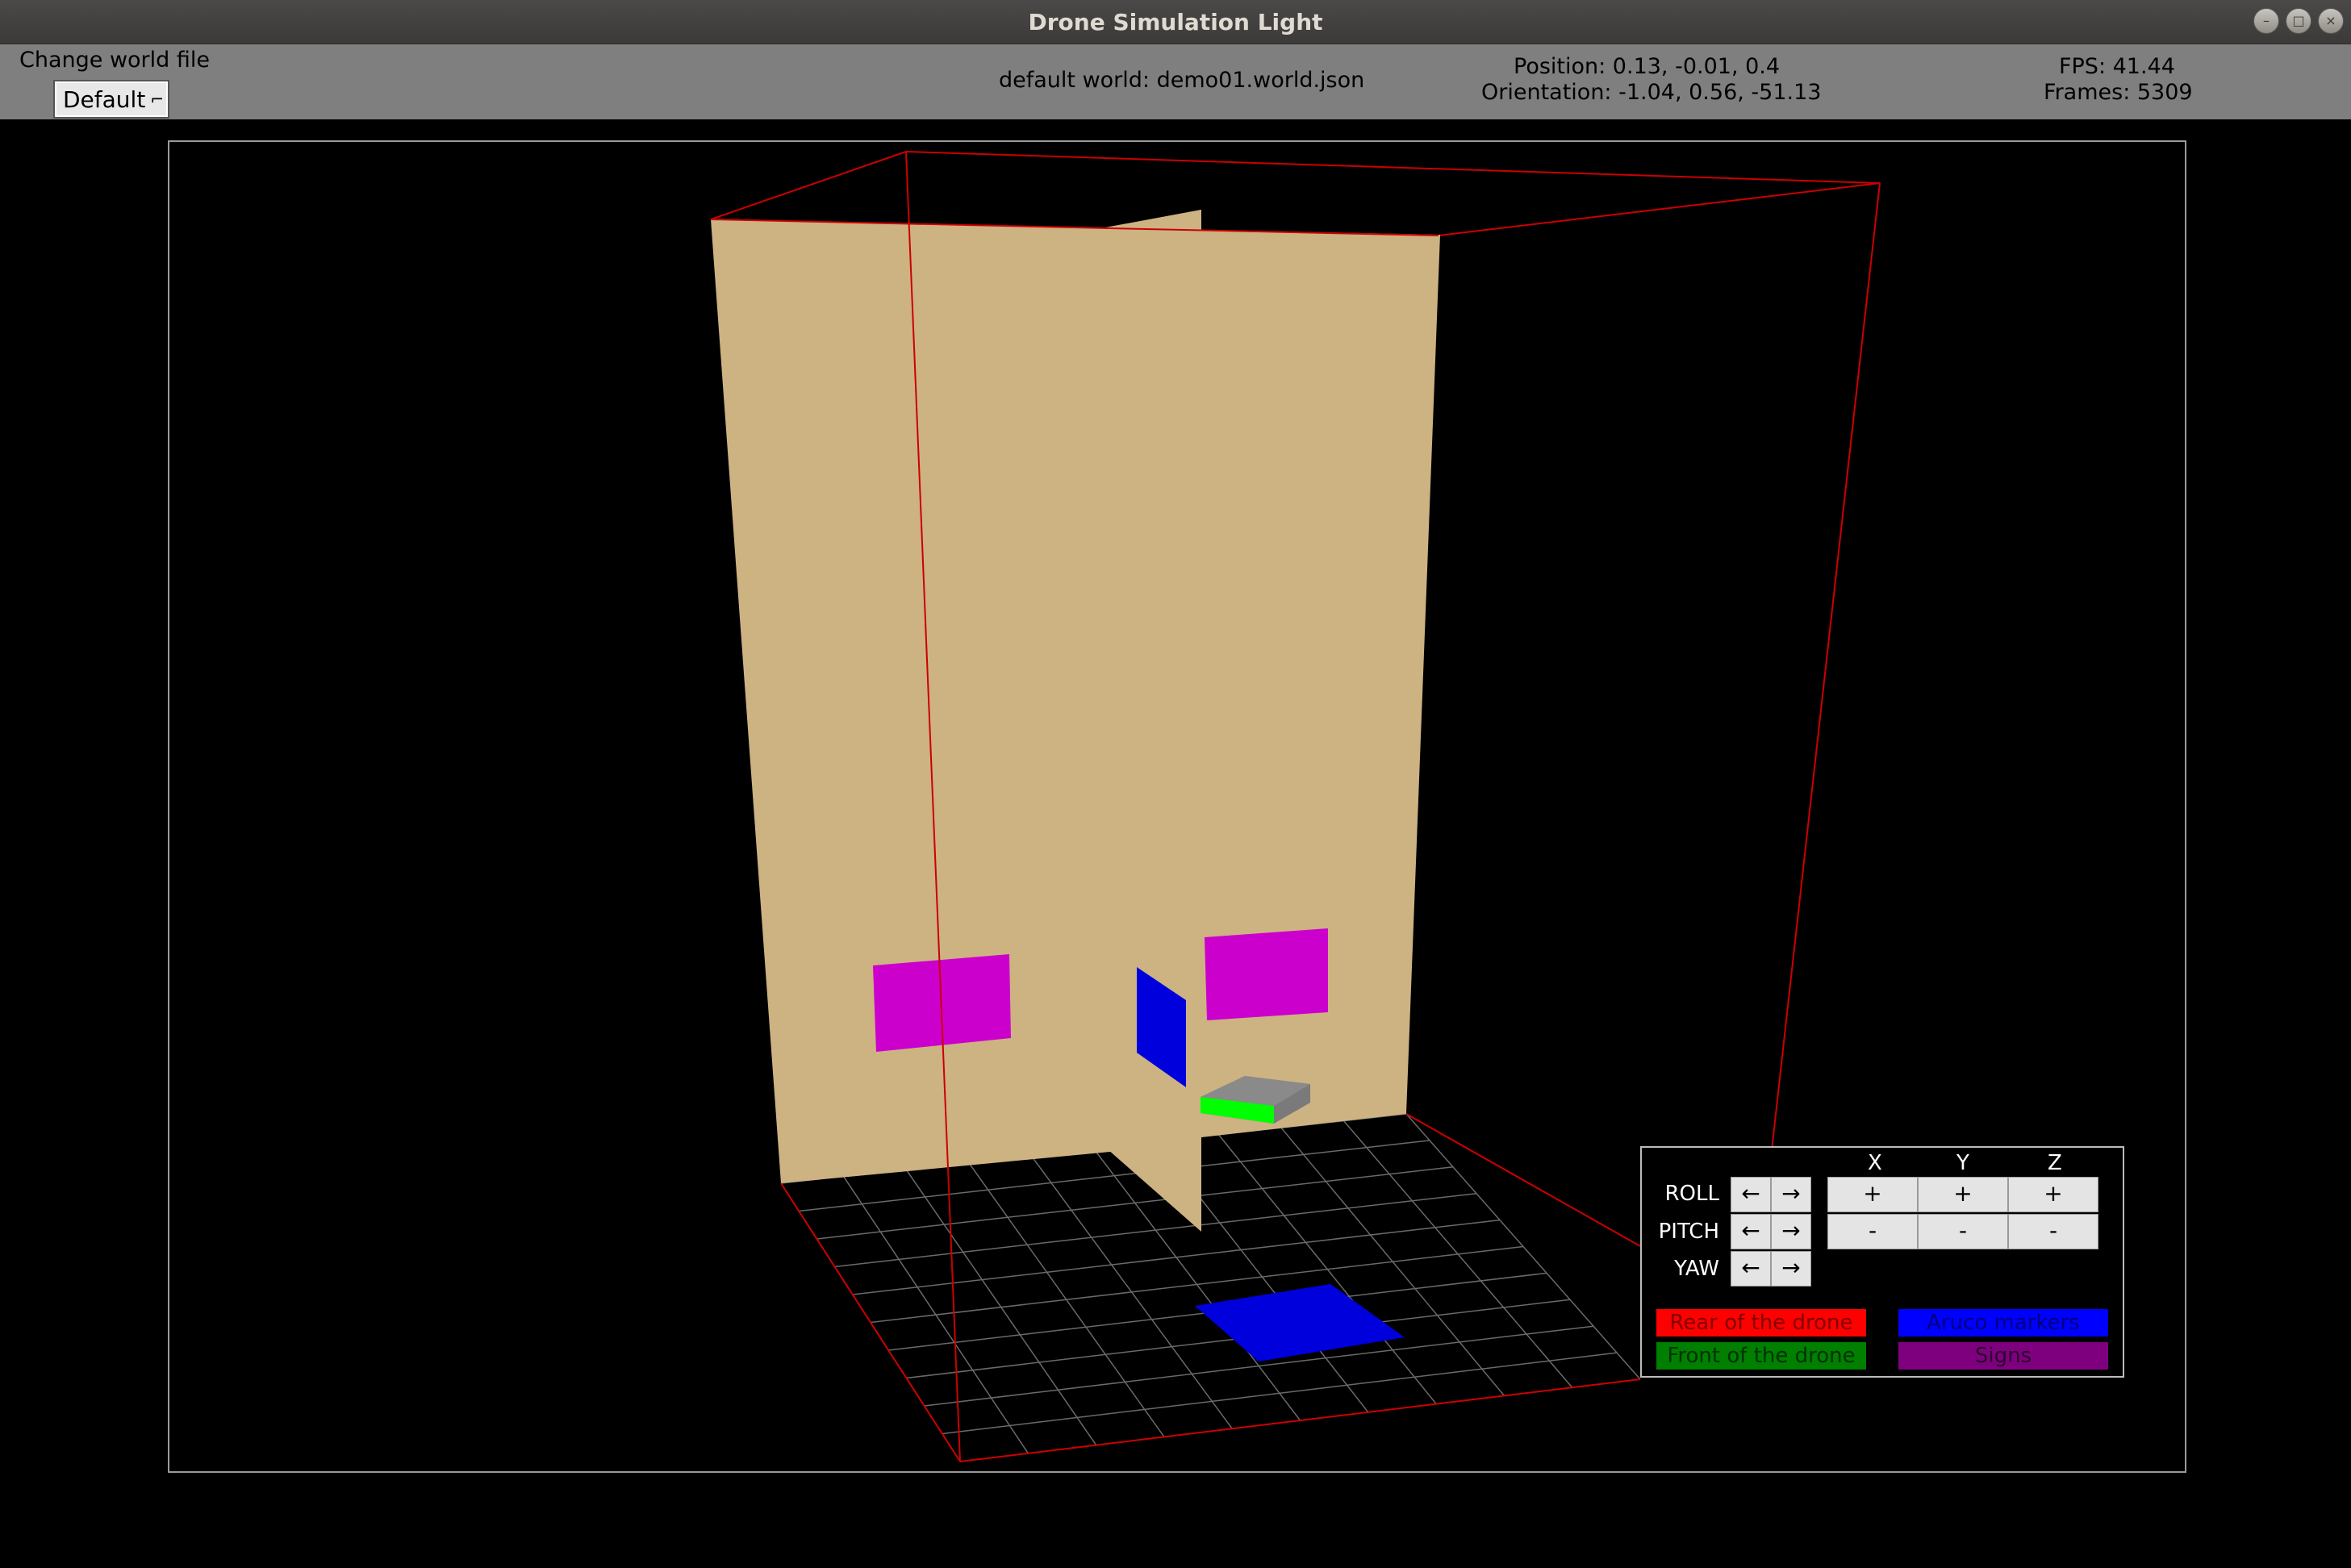  Describe the element at coordinates (2003, 1323) in the screenshot. I see `legend-aruco: Aruco markers` at that location.